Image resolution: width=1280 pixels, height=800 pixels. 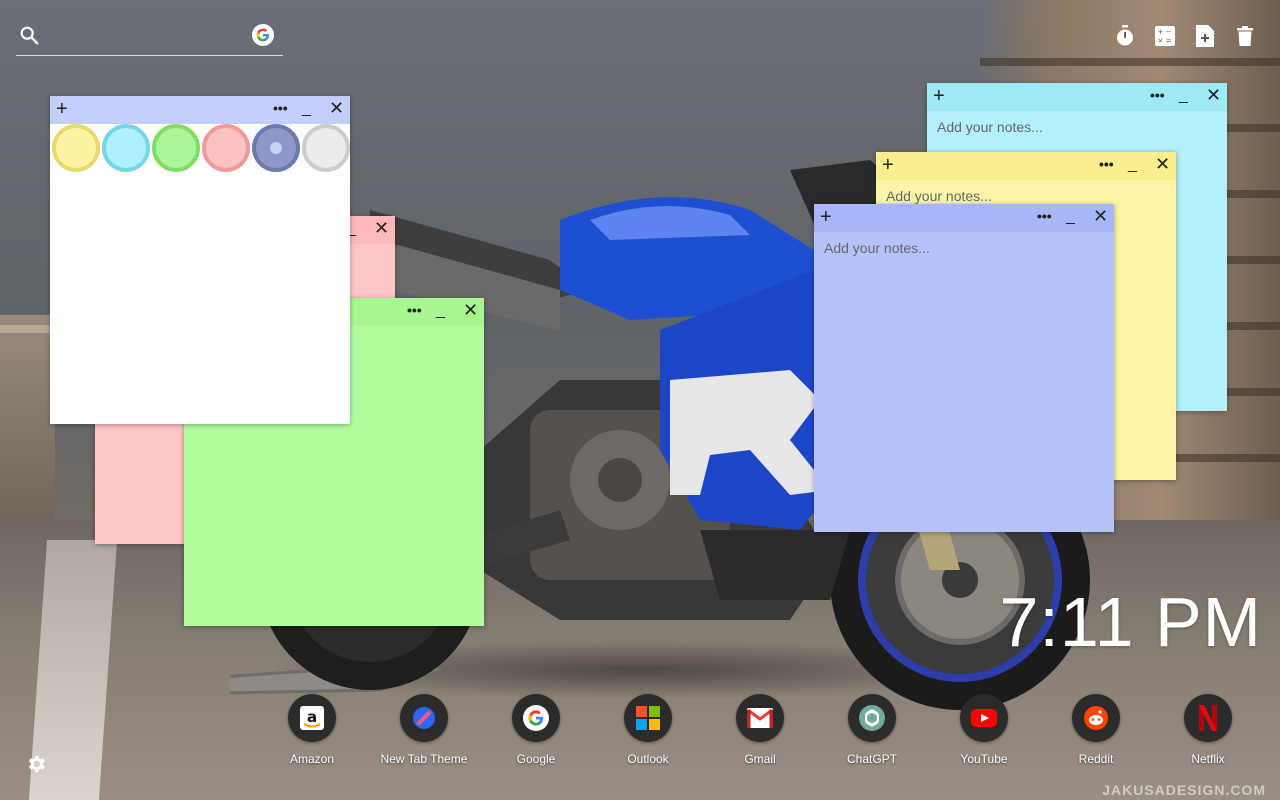 I want to click on wallpaper-railing, so click(x=27, y=425).